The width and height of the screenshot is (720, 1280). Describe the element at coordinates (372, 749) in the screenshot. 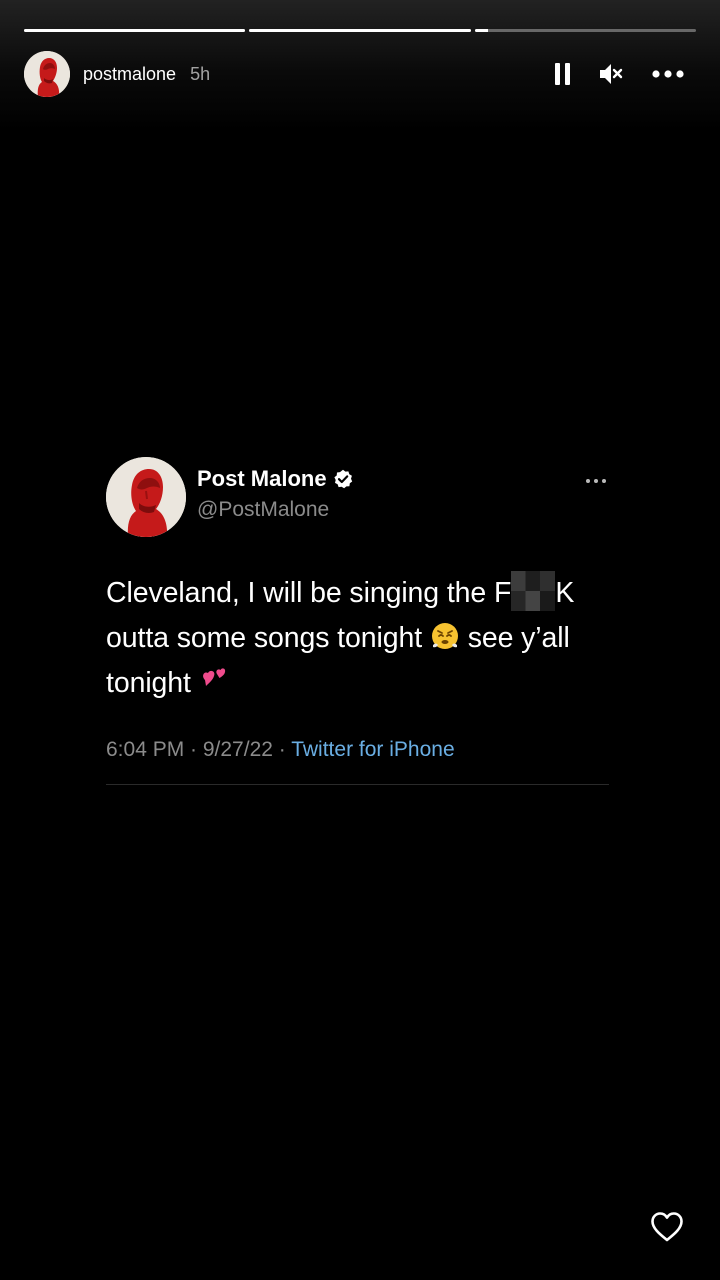

I see `tweet-source-link: Twitter for iPhone` at that location.